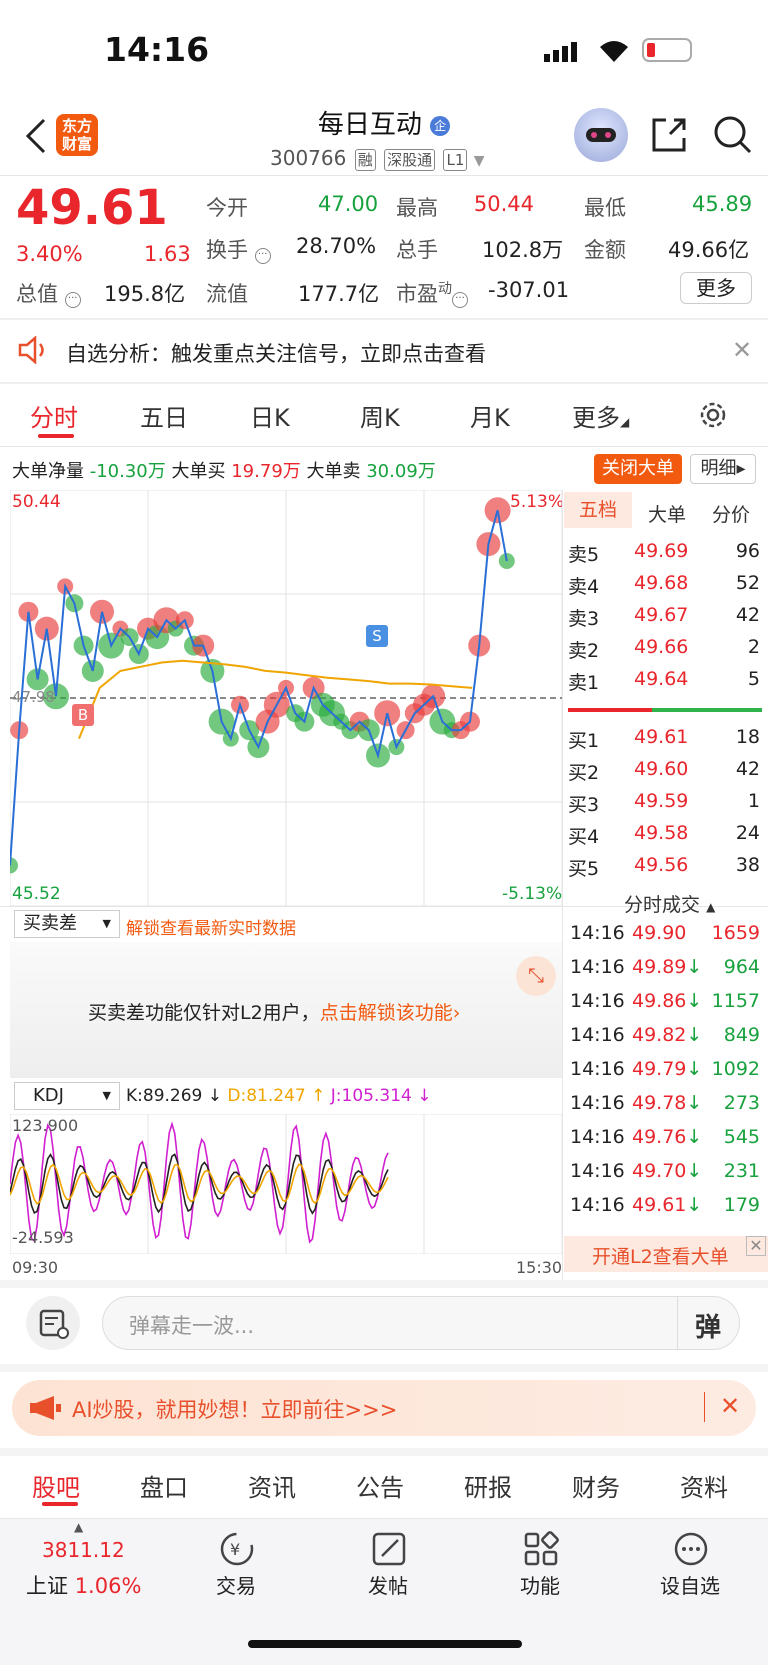  What do you see at coordinates (167, 254) in the screenshot?
I see `change-amount: 1.63` at bounding box center [167, 254].